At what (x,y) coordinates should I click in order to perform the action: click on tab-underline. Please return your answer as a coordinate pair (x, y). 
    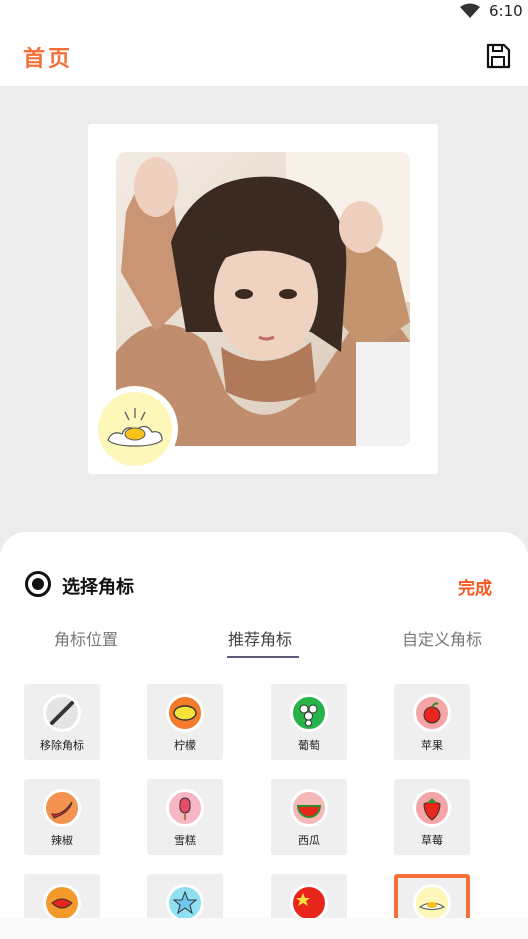
    Looking at the image, I should click on (263, 657).